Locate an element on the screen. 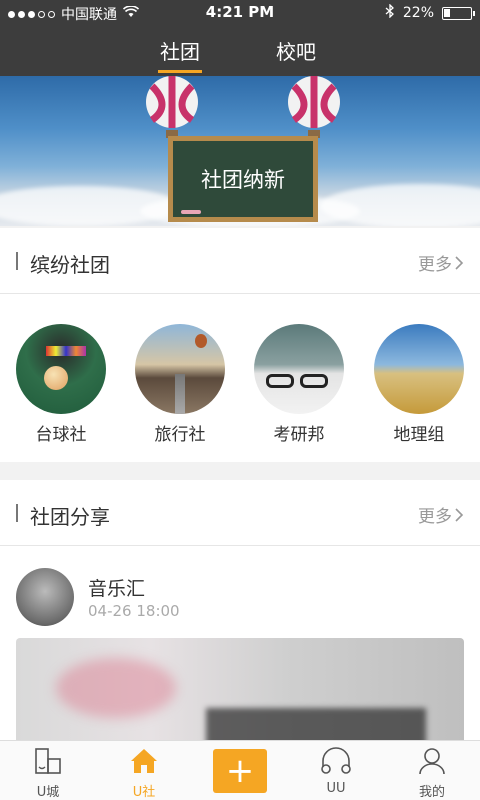 This screenshot has height=800, width=480. nav-label: U社 is located at coordinates (144, 792).